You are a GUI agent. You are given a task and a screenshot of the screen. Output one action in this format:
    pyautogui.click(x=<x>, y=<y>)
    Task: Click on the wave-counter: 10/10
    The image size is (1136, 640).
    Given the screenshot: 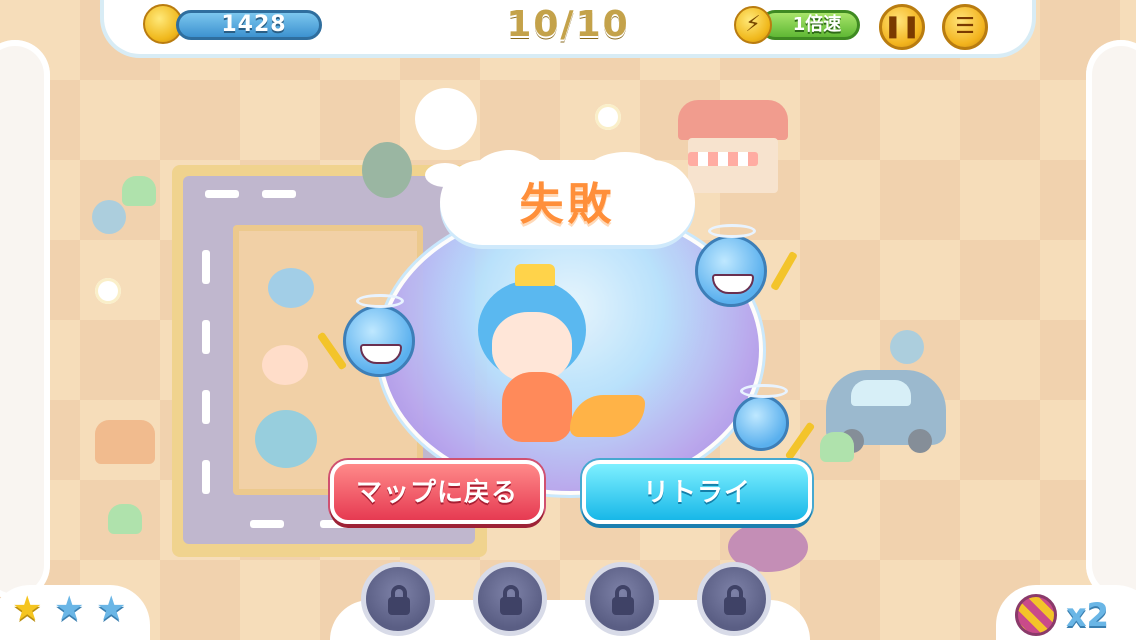 What is the action you would take?
    pyautogui.click(x=568, y=24)
    